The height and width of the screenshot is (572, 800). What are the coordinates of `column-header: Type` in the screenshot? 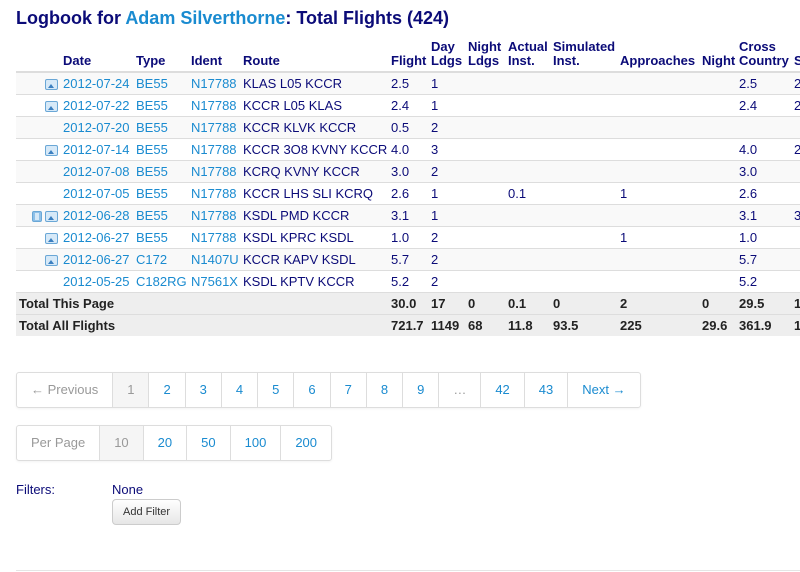 It's located at (160, 55).